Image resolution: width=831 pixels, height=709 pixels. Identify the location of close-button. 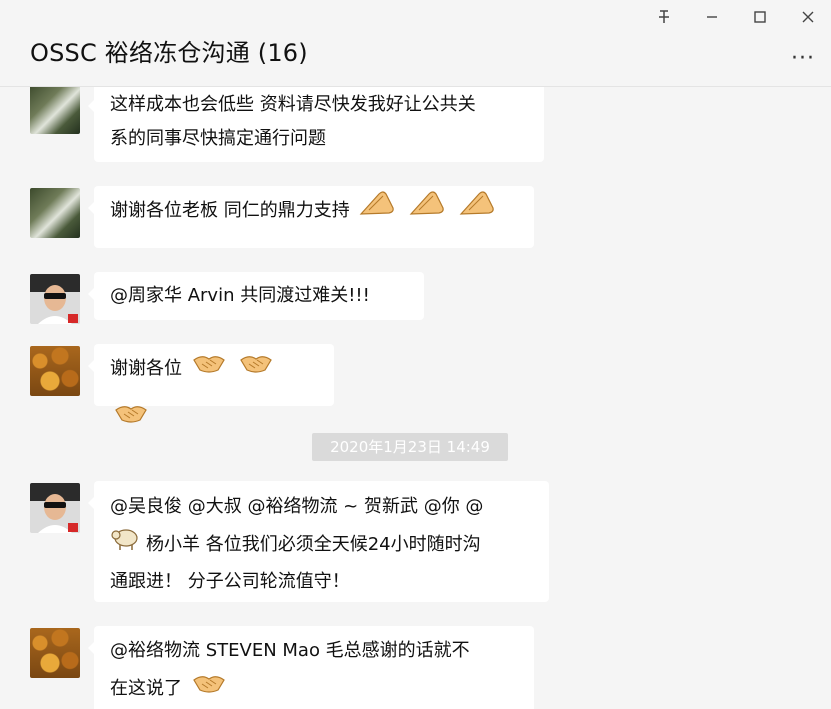
(808, 17).